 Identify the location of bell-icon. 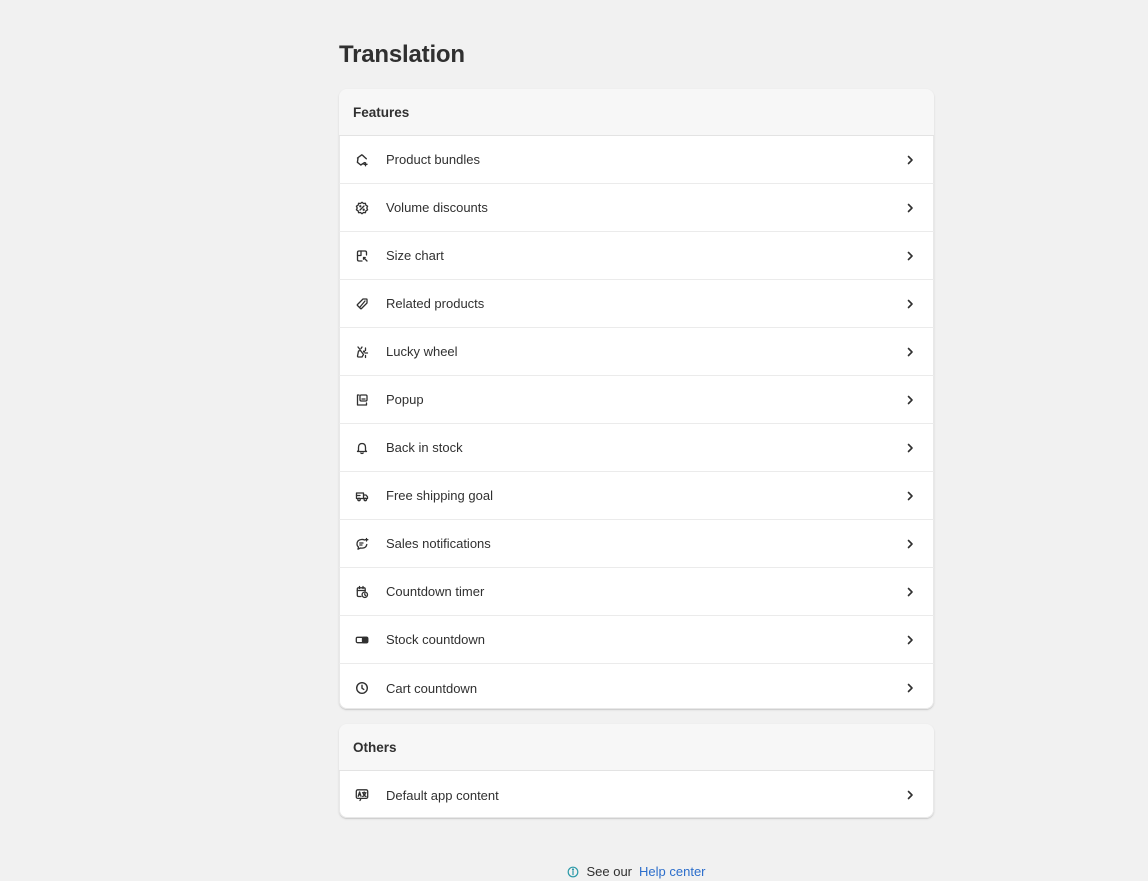
(362, 448).